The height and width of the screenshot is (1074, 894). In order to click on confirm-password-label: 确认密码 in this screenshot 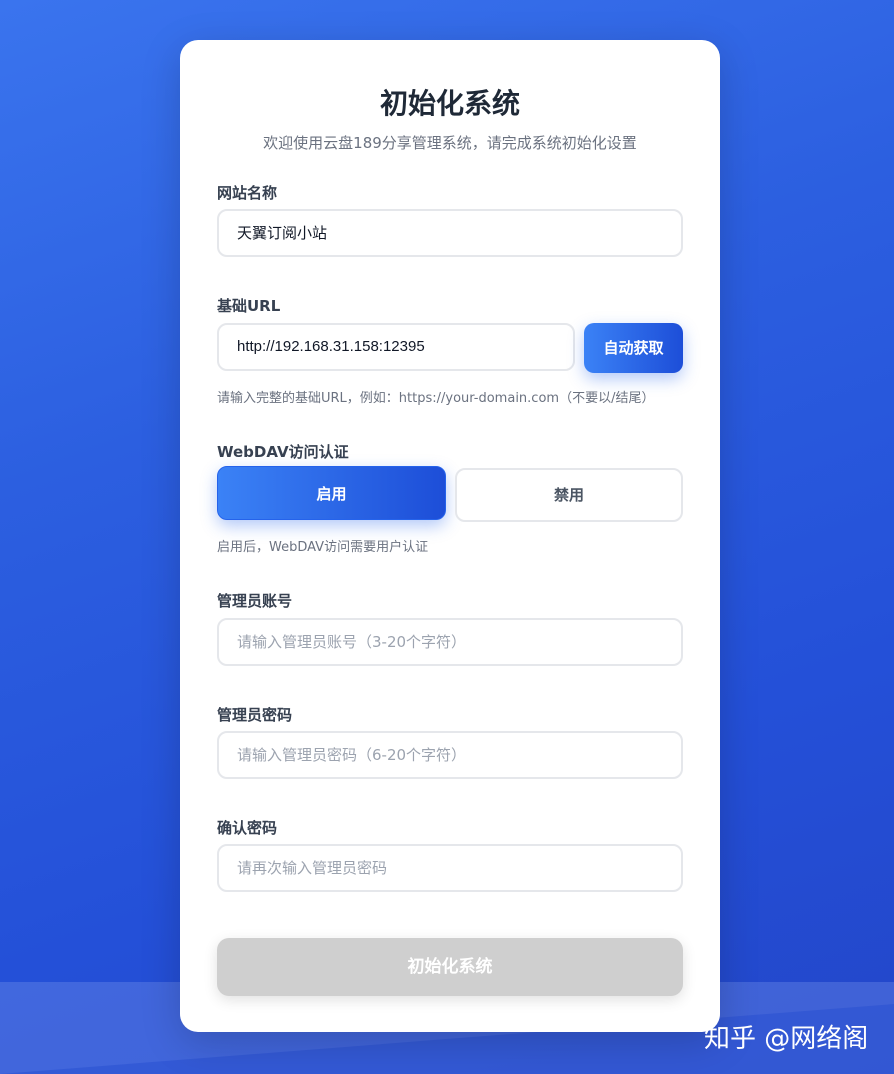, I will do `click(247, 828)`.